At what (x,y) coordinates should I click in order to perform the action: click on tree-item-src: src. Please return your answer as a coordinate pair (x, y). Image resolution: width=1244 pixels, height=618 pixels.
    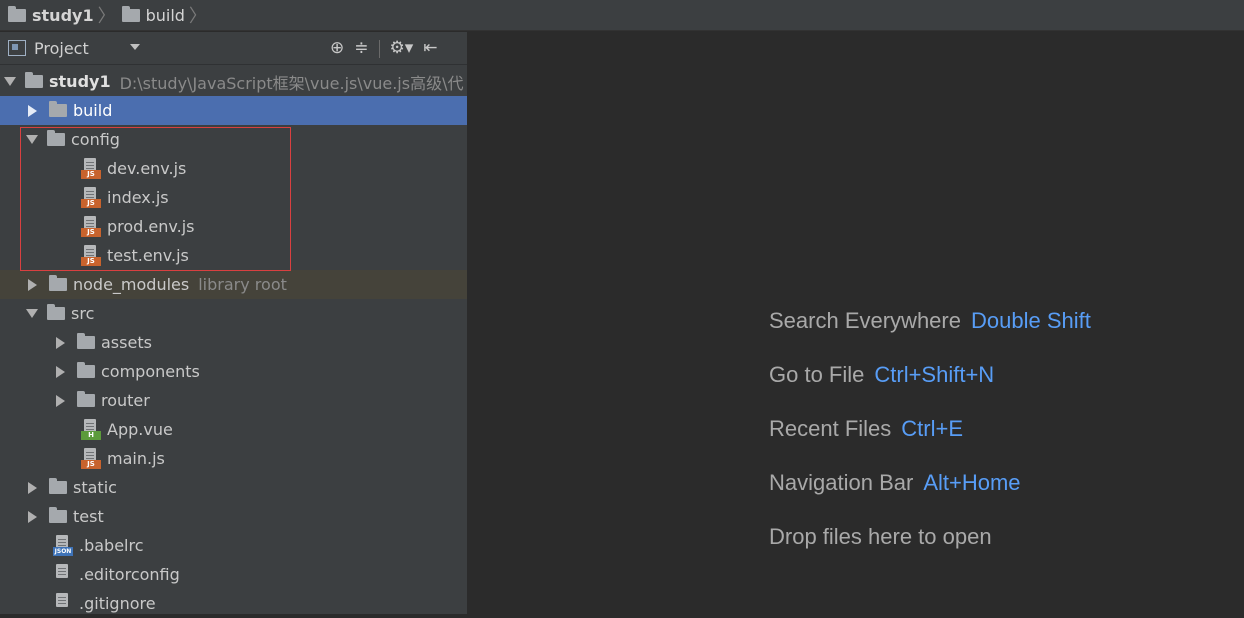
    Looking at the image, I should click on (246, 313).